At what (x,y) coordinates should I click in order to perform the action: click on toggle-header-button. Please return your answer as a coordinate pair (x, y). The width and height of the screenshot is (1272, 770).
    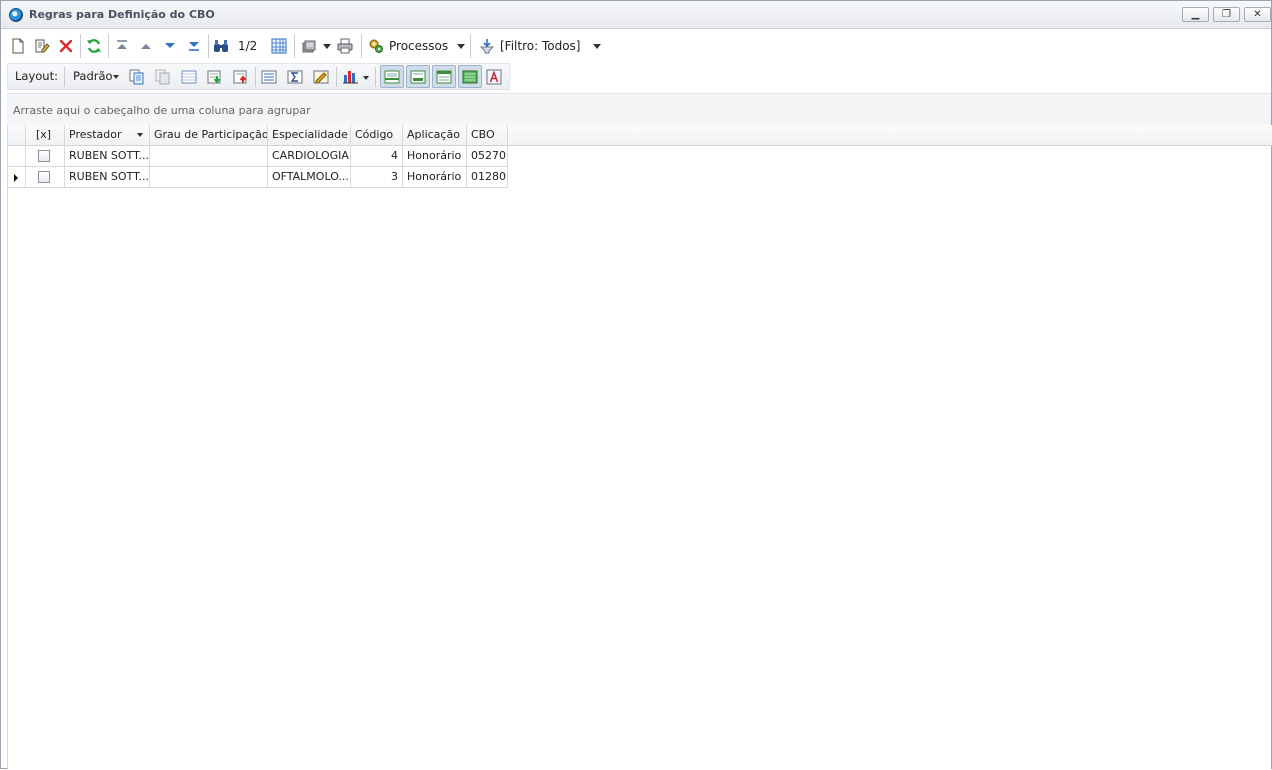
    Looking at the image, I should click on (392, 76).